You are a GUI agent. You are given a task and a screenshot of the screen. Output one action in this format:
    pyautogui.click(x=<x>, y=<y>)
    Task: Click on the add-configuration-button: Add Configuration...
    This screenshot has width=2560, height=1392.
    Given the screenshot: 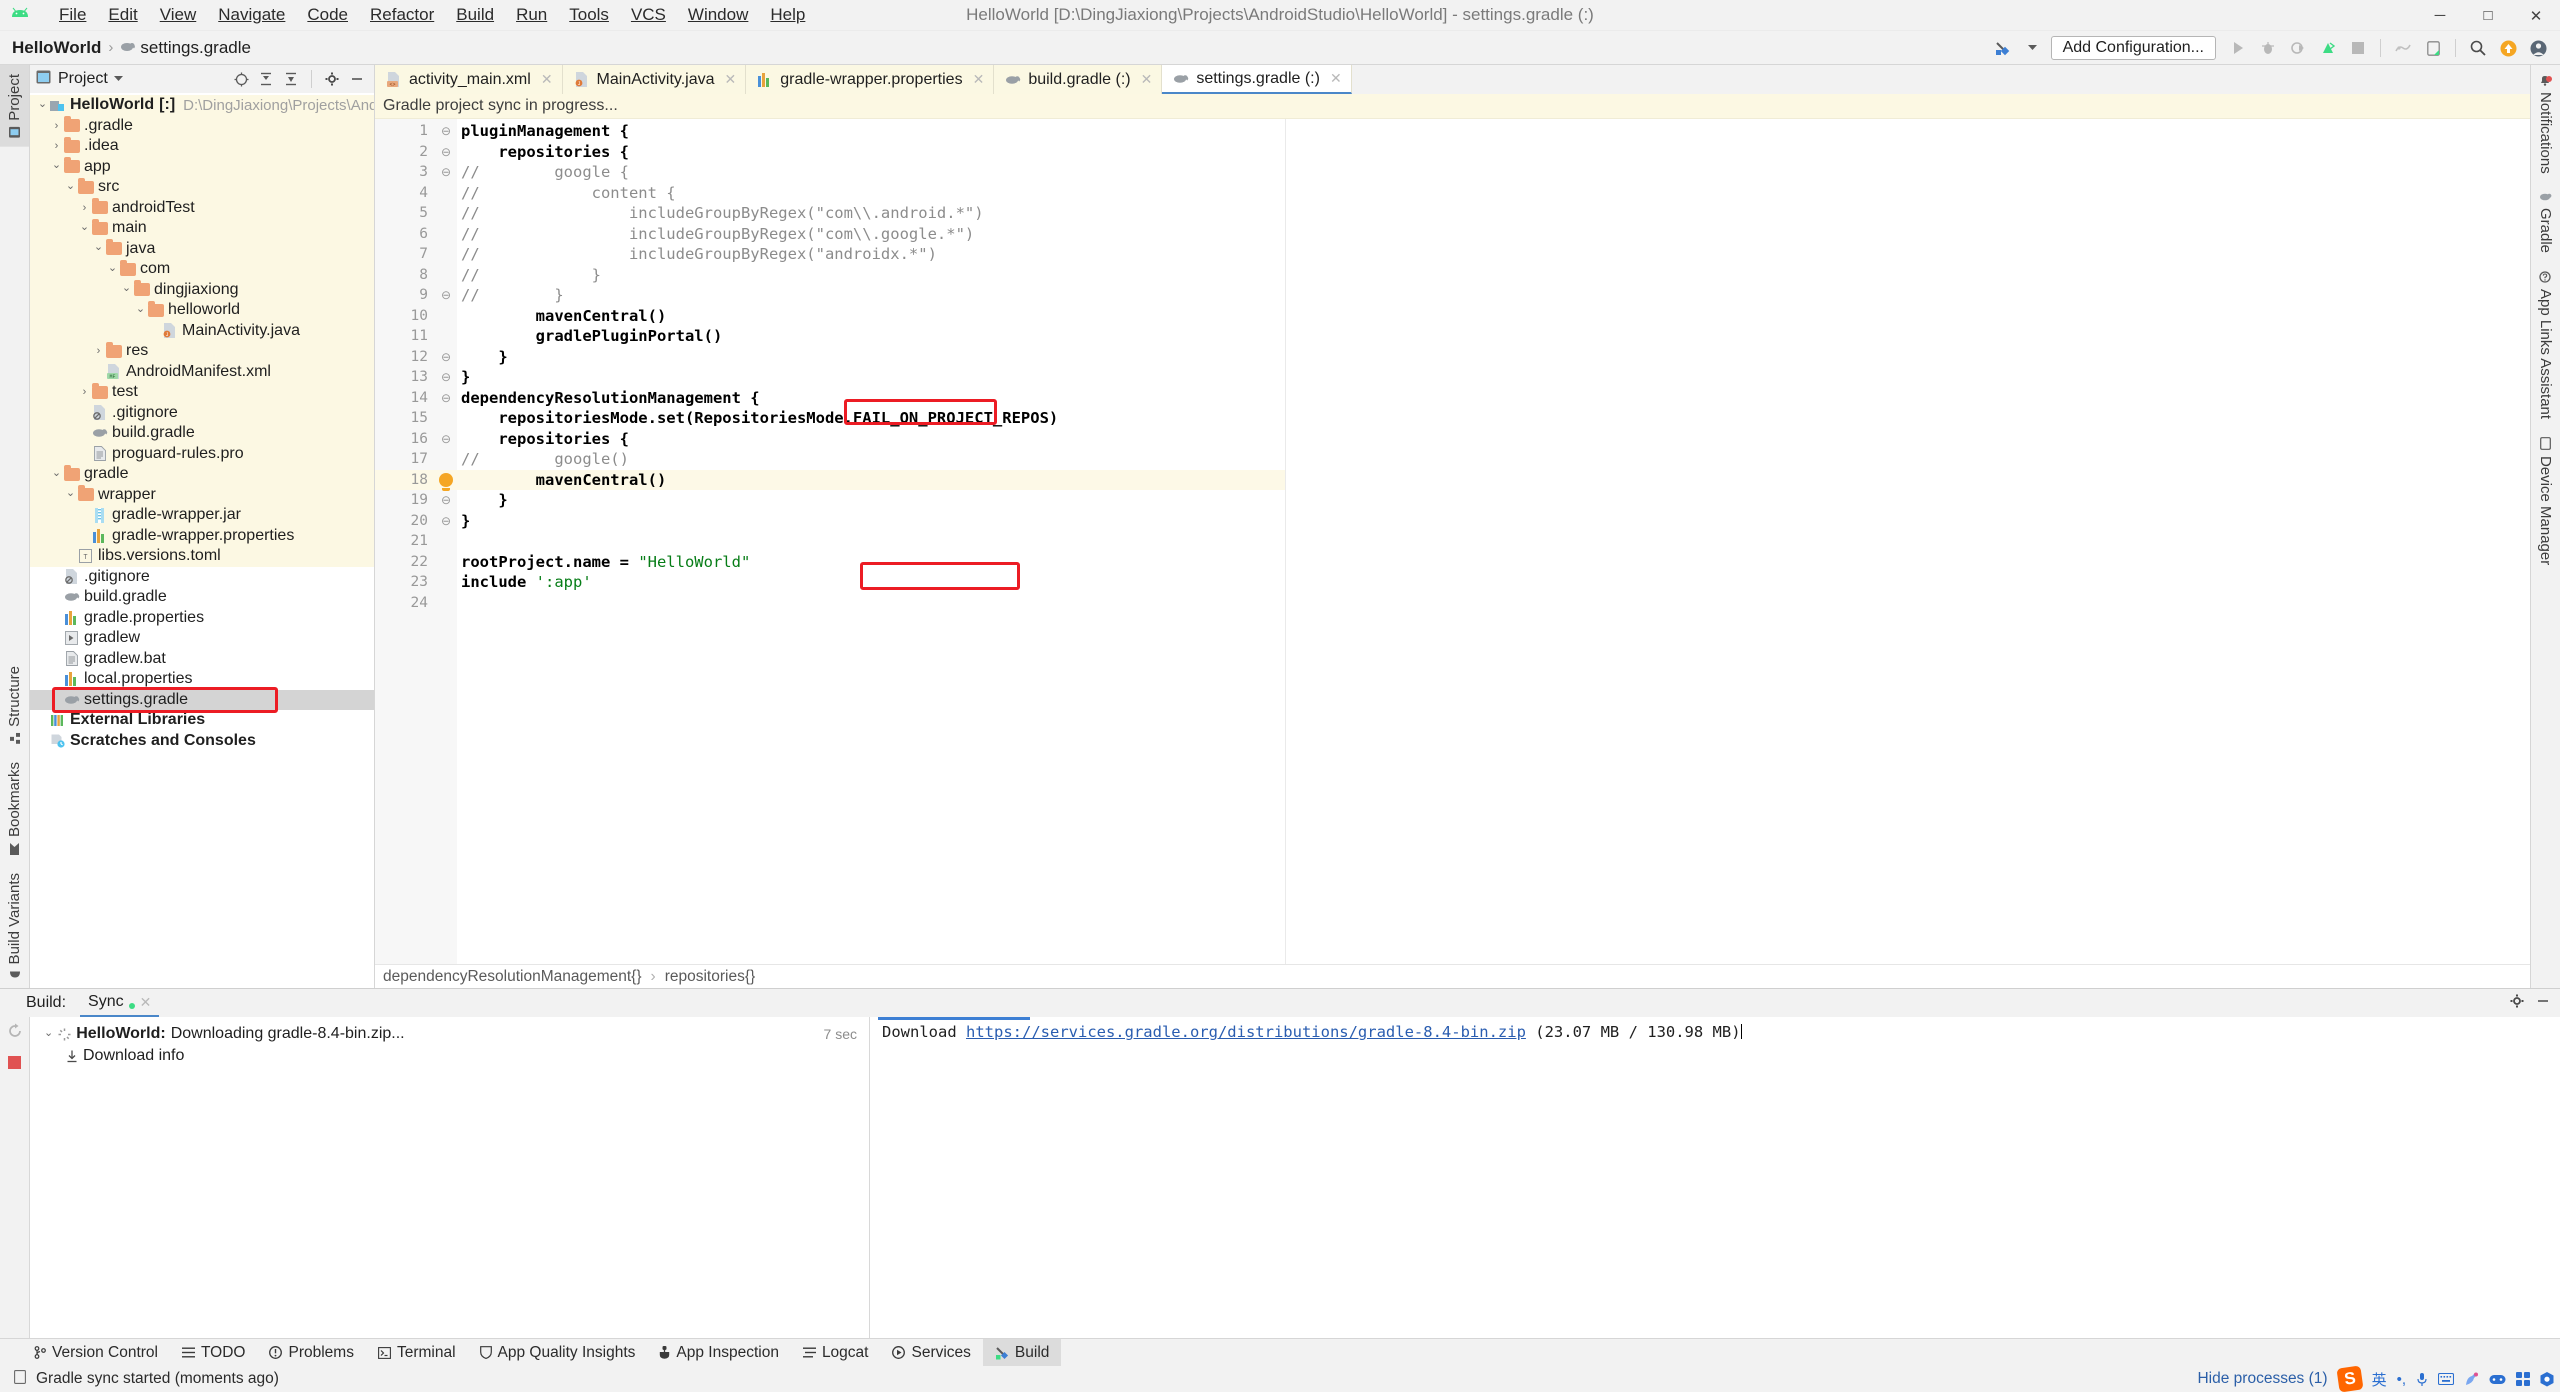 What is the action you would take?
    pyautogui.click(x=2133, y=48)
    